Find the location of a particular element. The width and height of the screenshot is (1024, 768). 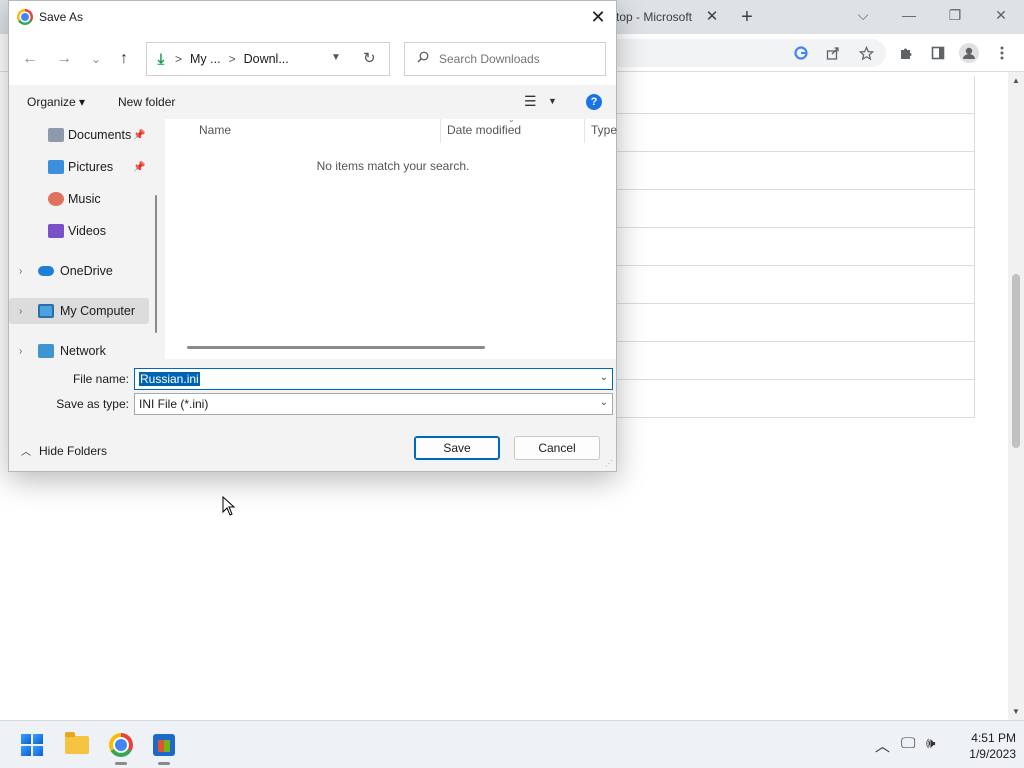

menu-icon is located at coordinates (1002, 53).